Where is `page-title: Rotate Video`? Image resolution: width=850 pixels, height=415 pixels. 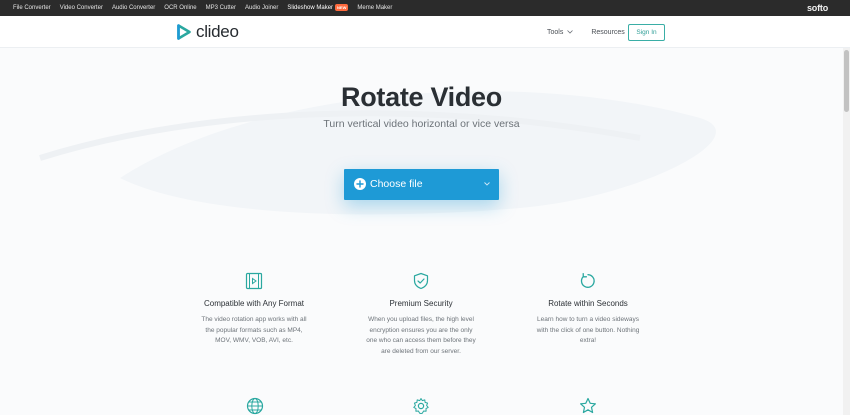 page-title: Rotate Video is located at coordinates (421, 97).